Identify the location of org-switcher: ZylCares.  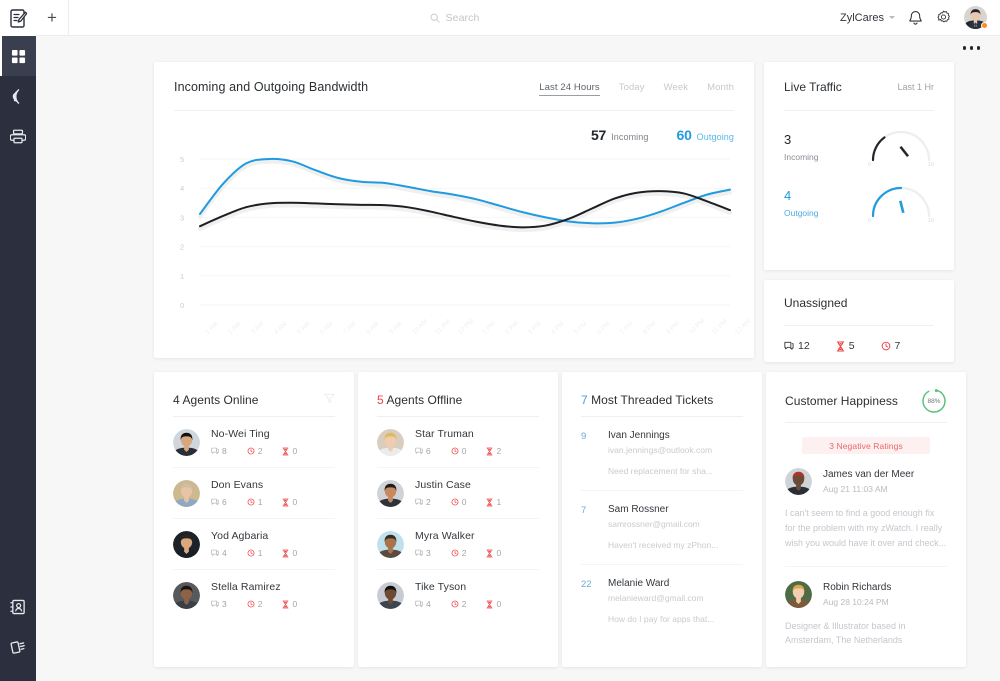
(867, 18).